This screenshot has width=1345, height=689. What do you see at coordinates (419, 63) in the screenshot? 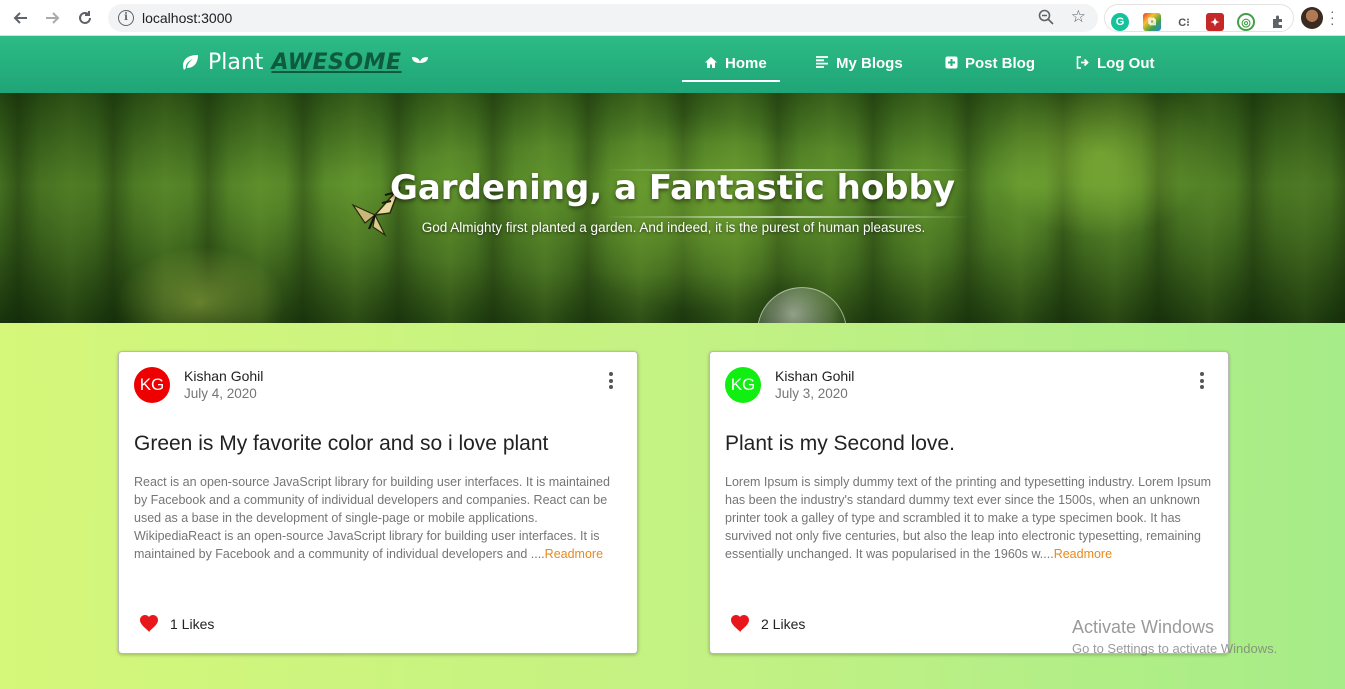
I see `sprout-icon` at bounding box center [419, 63].